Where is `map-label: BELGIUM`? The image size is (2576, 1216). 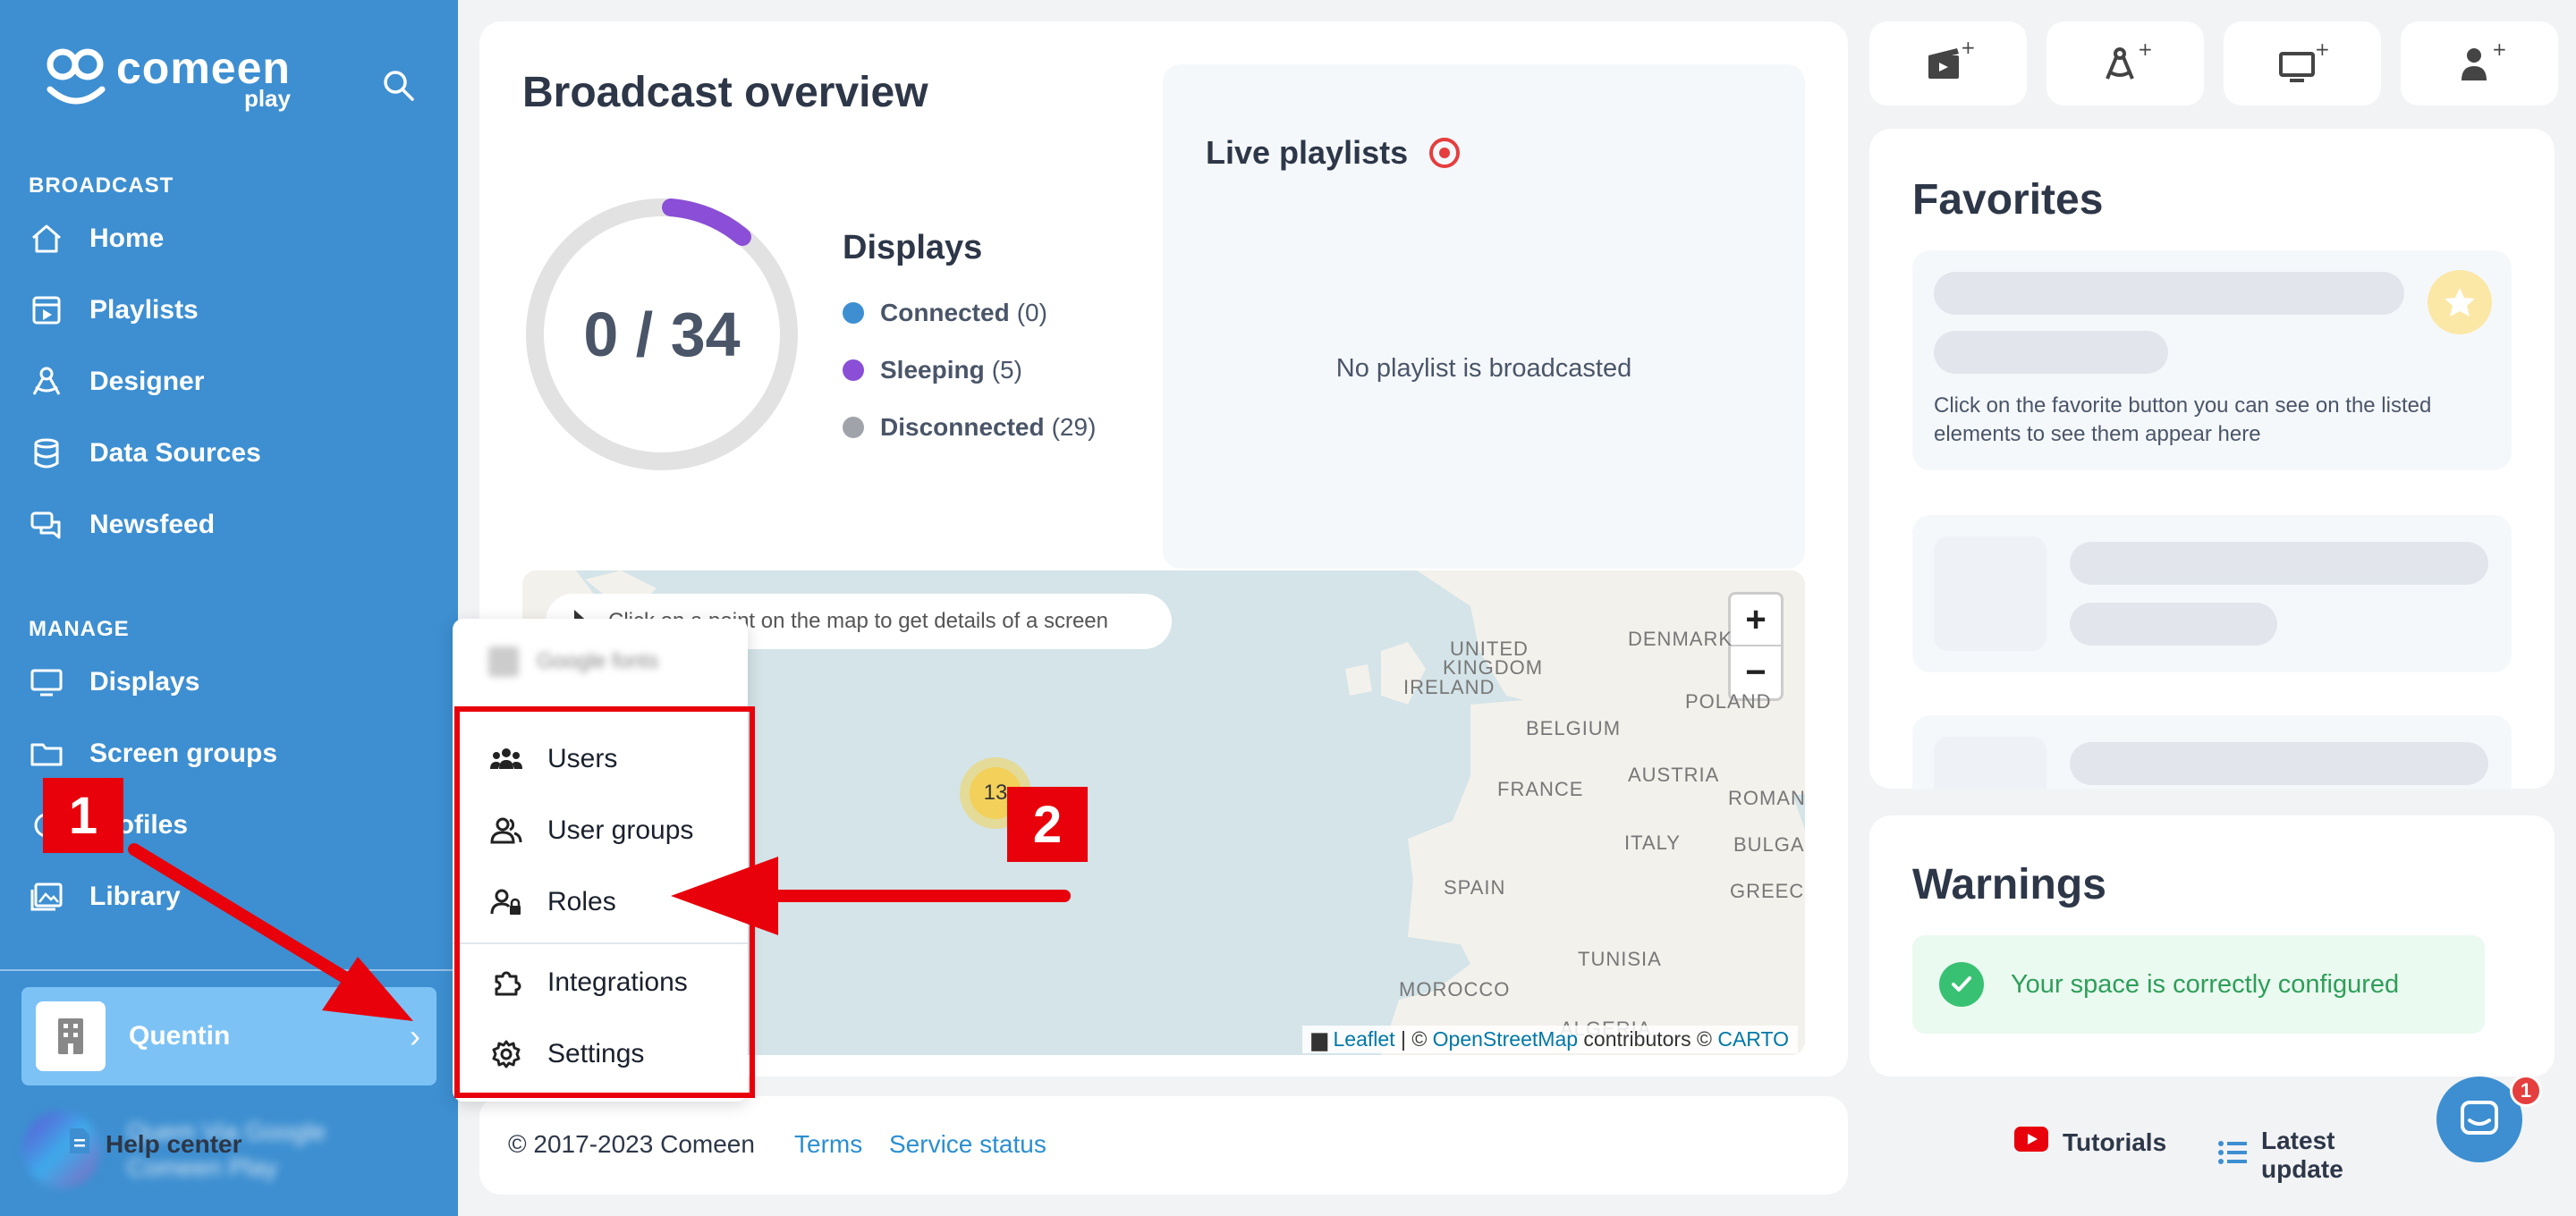
map-label: BELGIUM is located at coordinates (1574, 728).